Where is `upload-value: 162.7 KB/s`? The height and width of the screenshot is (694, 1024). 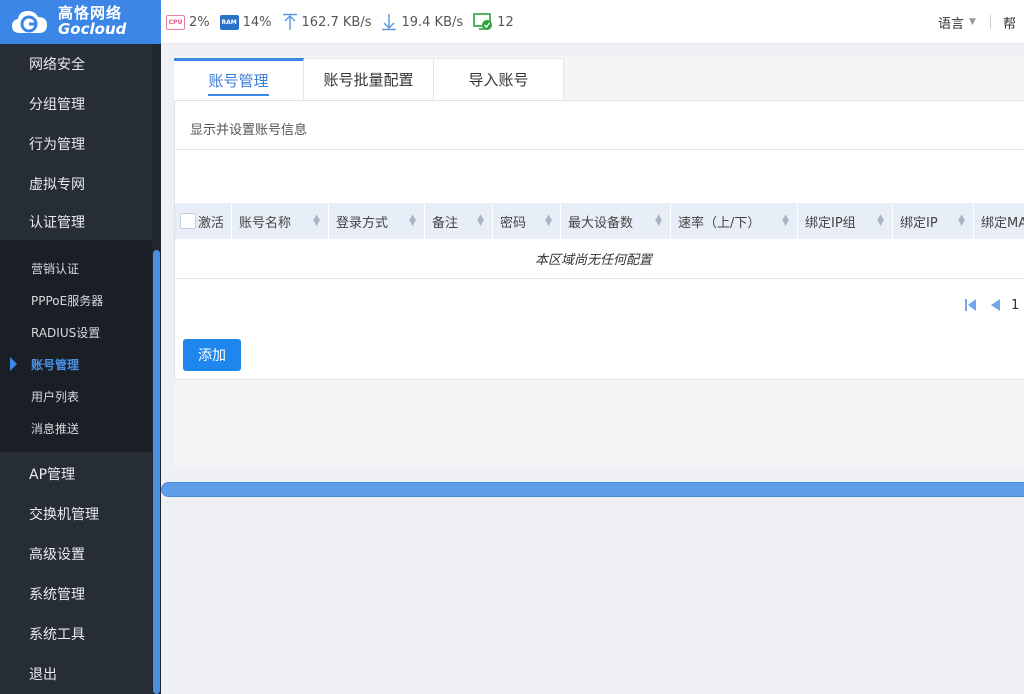 upload-value: 162.7 KB/s is located at coordinates (336, 22).